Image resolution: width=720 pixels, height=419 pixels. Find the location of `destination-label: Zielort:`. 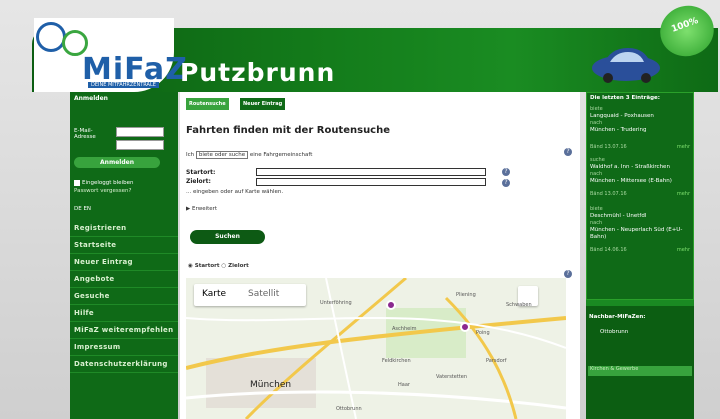

destination-label: Zielort: is located at coordinates (198, 181).